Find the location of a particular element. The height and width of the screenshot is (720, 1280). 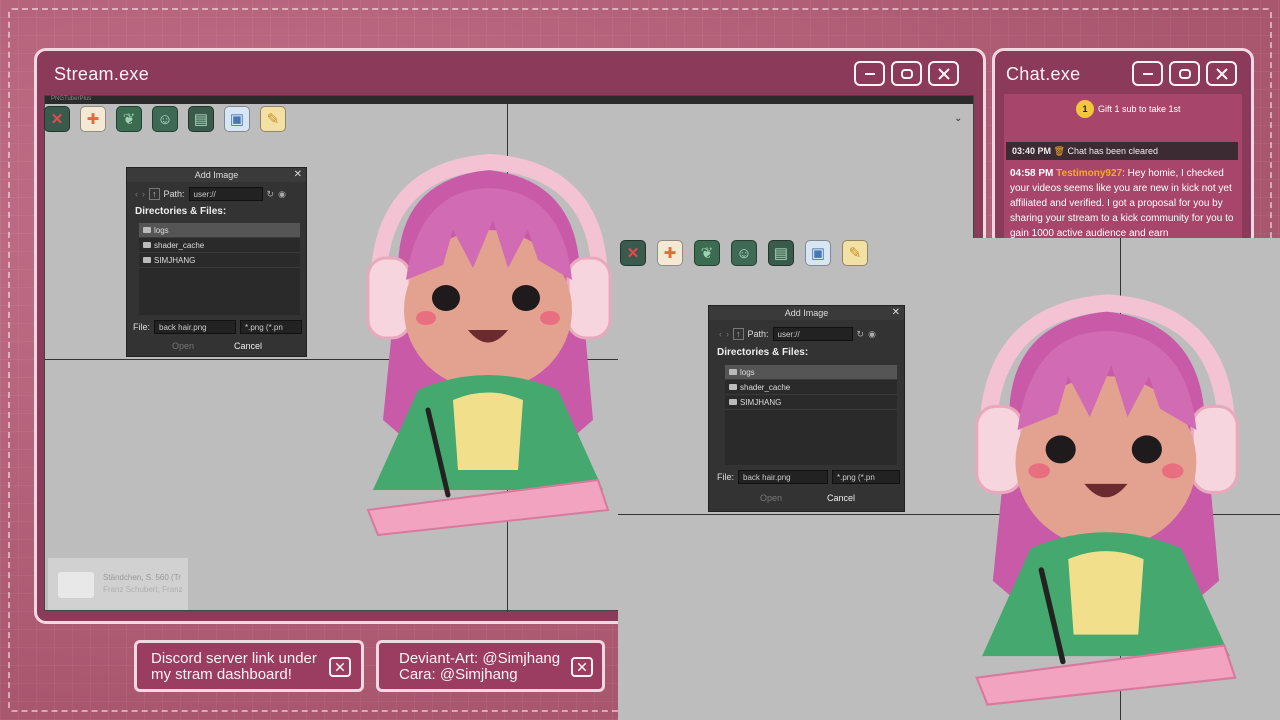

gift-count-badge: 1 is located at coordinates (1085, 109).